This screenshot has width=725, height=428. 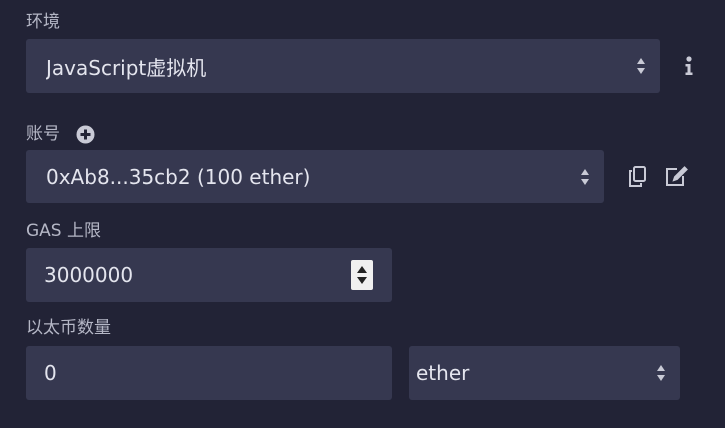 I want to click on value-input: 0, so click(x=209, y=373).